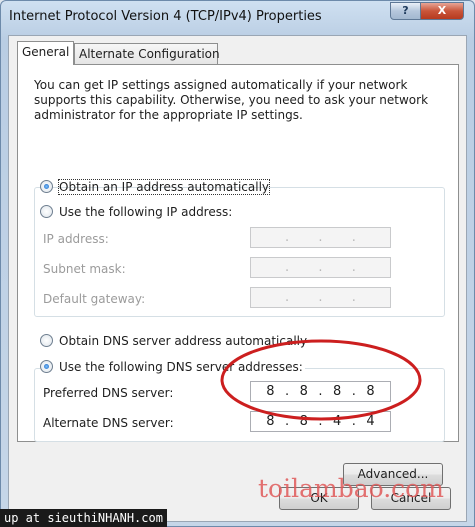  Describe the element at coordinates (45, 53) in the screenshot. I see `tab-general: General` at that location.